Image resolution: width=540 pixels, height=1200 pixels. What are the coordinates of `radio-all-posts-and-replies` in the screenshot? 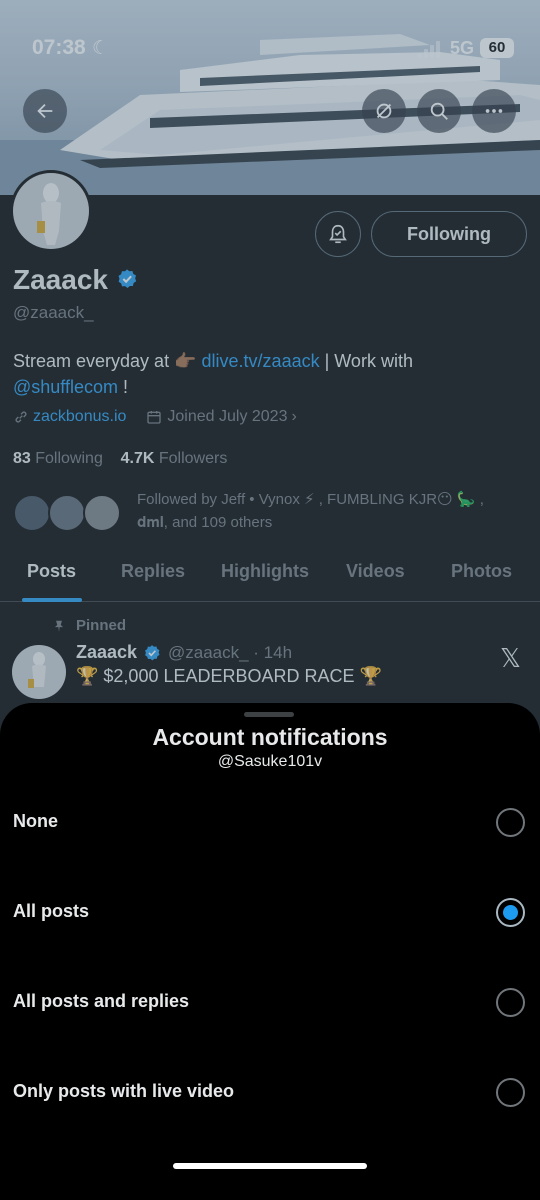 It's located at (510, 1002).